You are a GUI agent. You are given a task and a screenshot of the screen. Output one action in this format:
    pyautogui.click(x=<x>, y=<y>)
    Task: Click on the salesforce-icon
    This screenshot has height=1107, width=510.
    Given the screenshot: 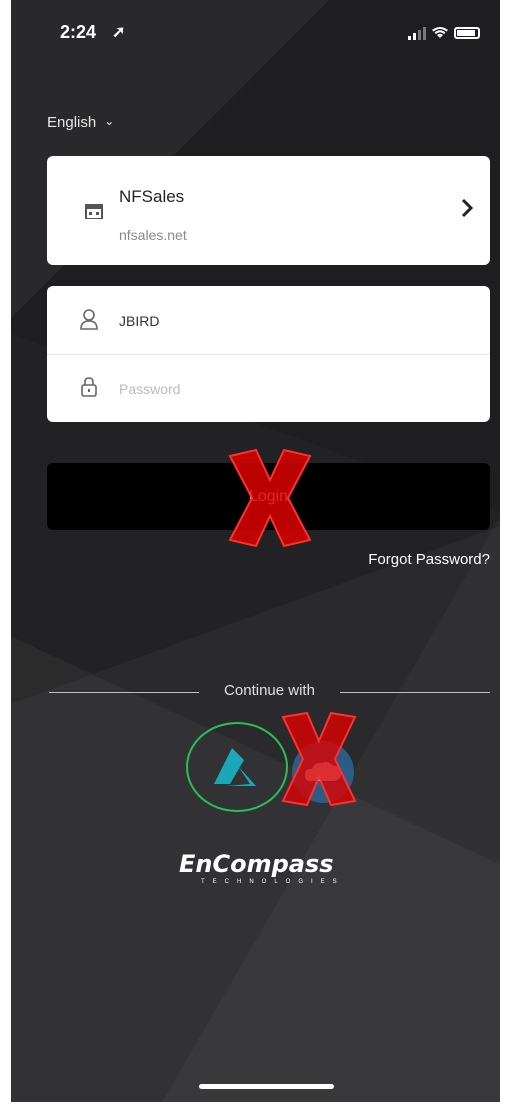 What is the action you would take?
    pyautogui.click(x=322, y=771)
    